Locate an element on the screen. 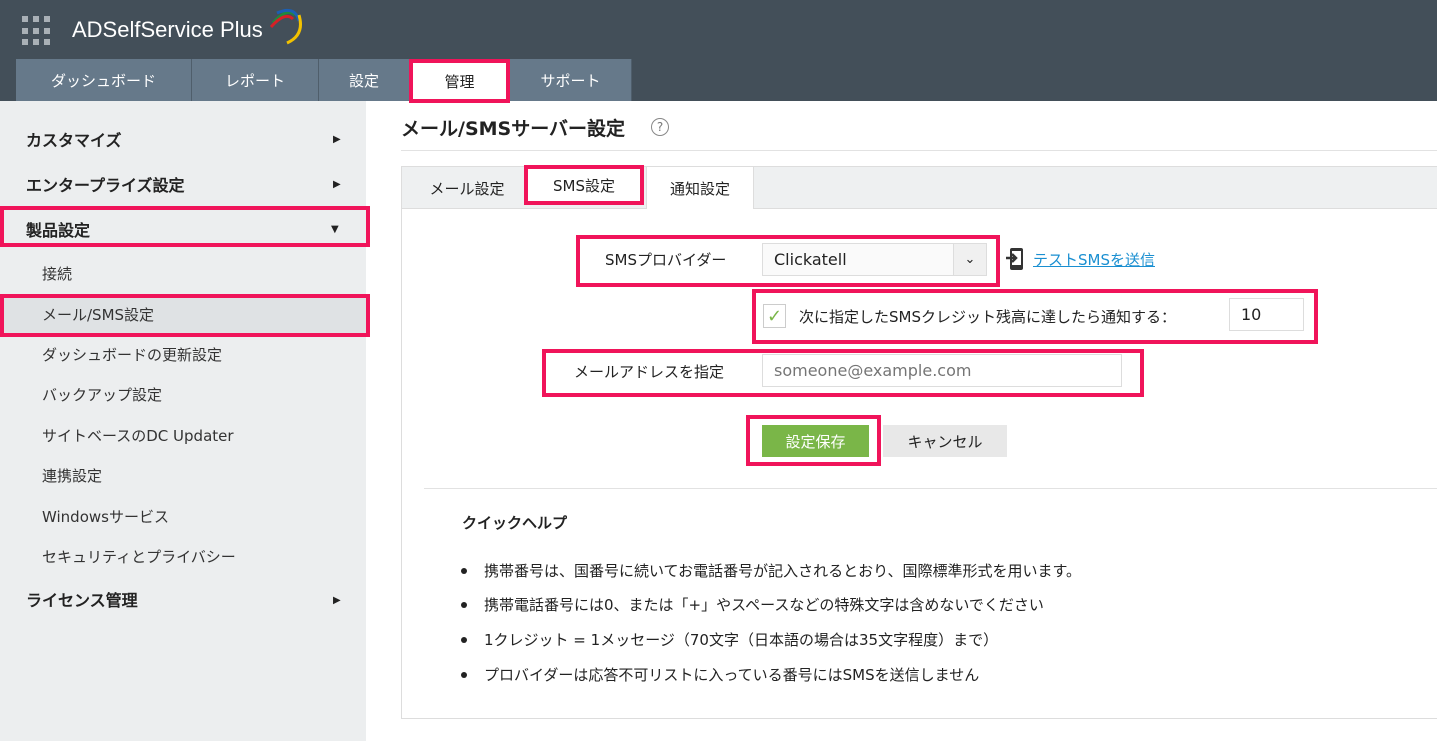  chevron-down-icon: ▼ is located at coordinates (335, 229).